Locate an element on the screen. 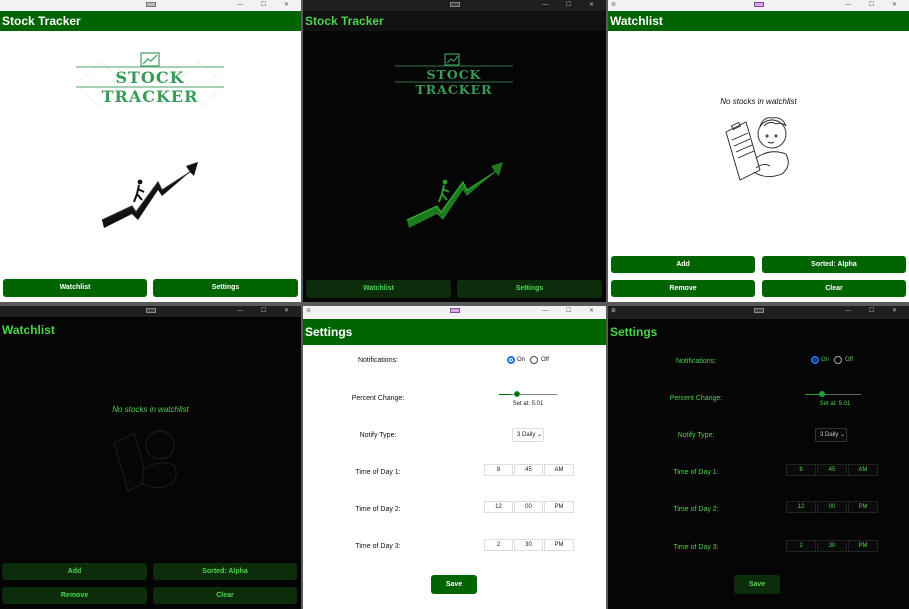 This screenshot has width=909, height=609. chevron-down-icon: ⌄ is located at coordinates (540, 435).